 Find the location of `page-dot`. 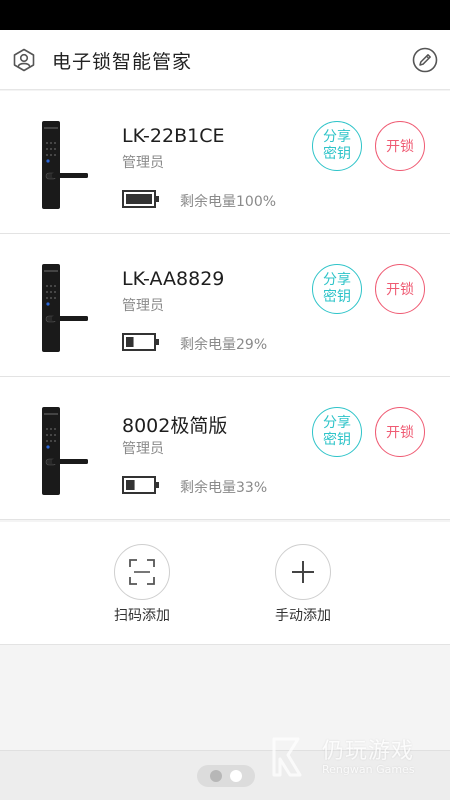

page-dot is located at coordinates (216, 776).